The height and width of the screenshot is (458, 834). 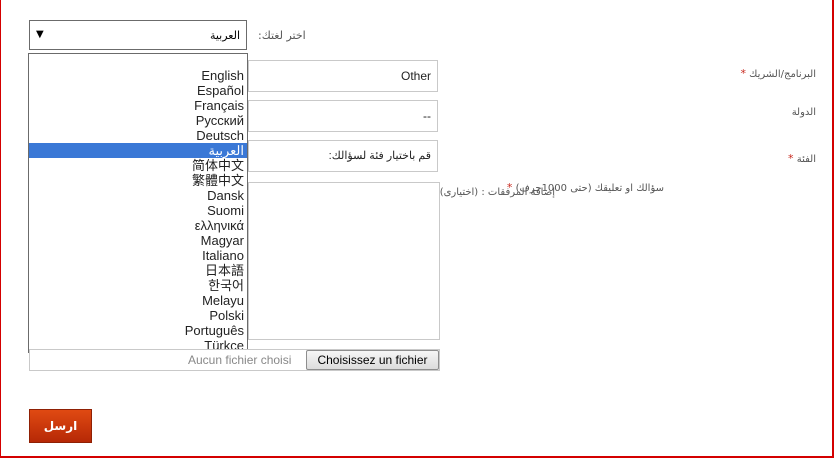 What do you see at coordinates (40, 34) in the screenshot?
I see `dropdown-arrow-icon: ▼` at bounding box center [40, 34].